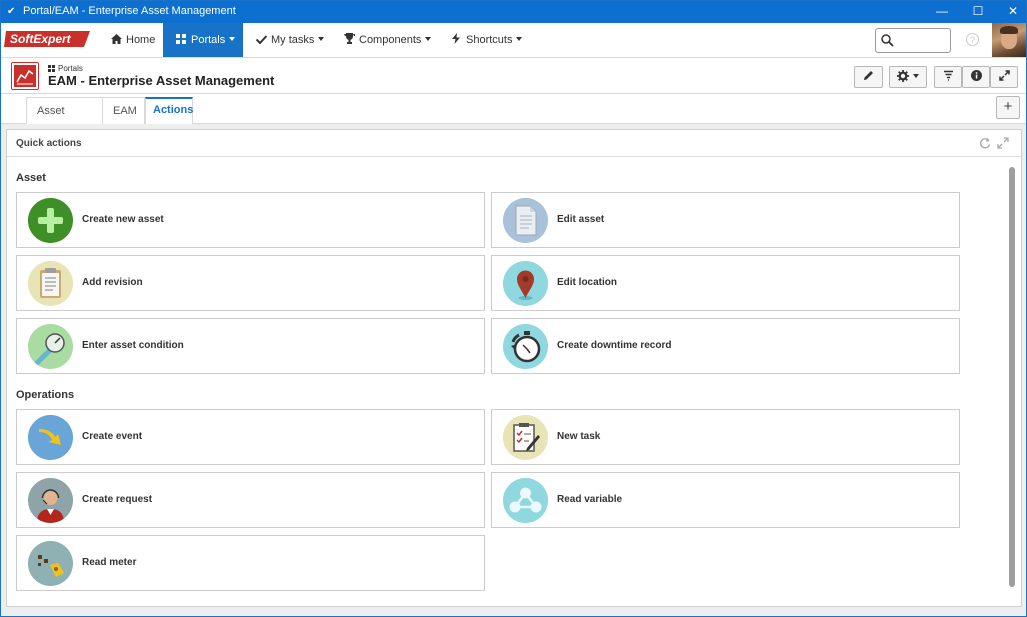 The height and width of the screenshot is (617, 1027). Describe the element at coordinates (70, 68) in the screenshot. I see `breadcrumb-label: Portals` at that location.